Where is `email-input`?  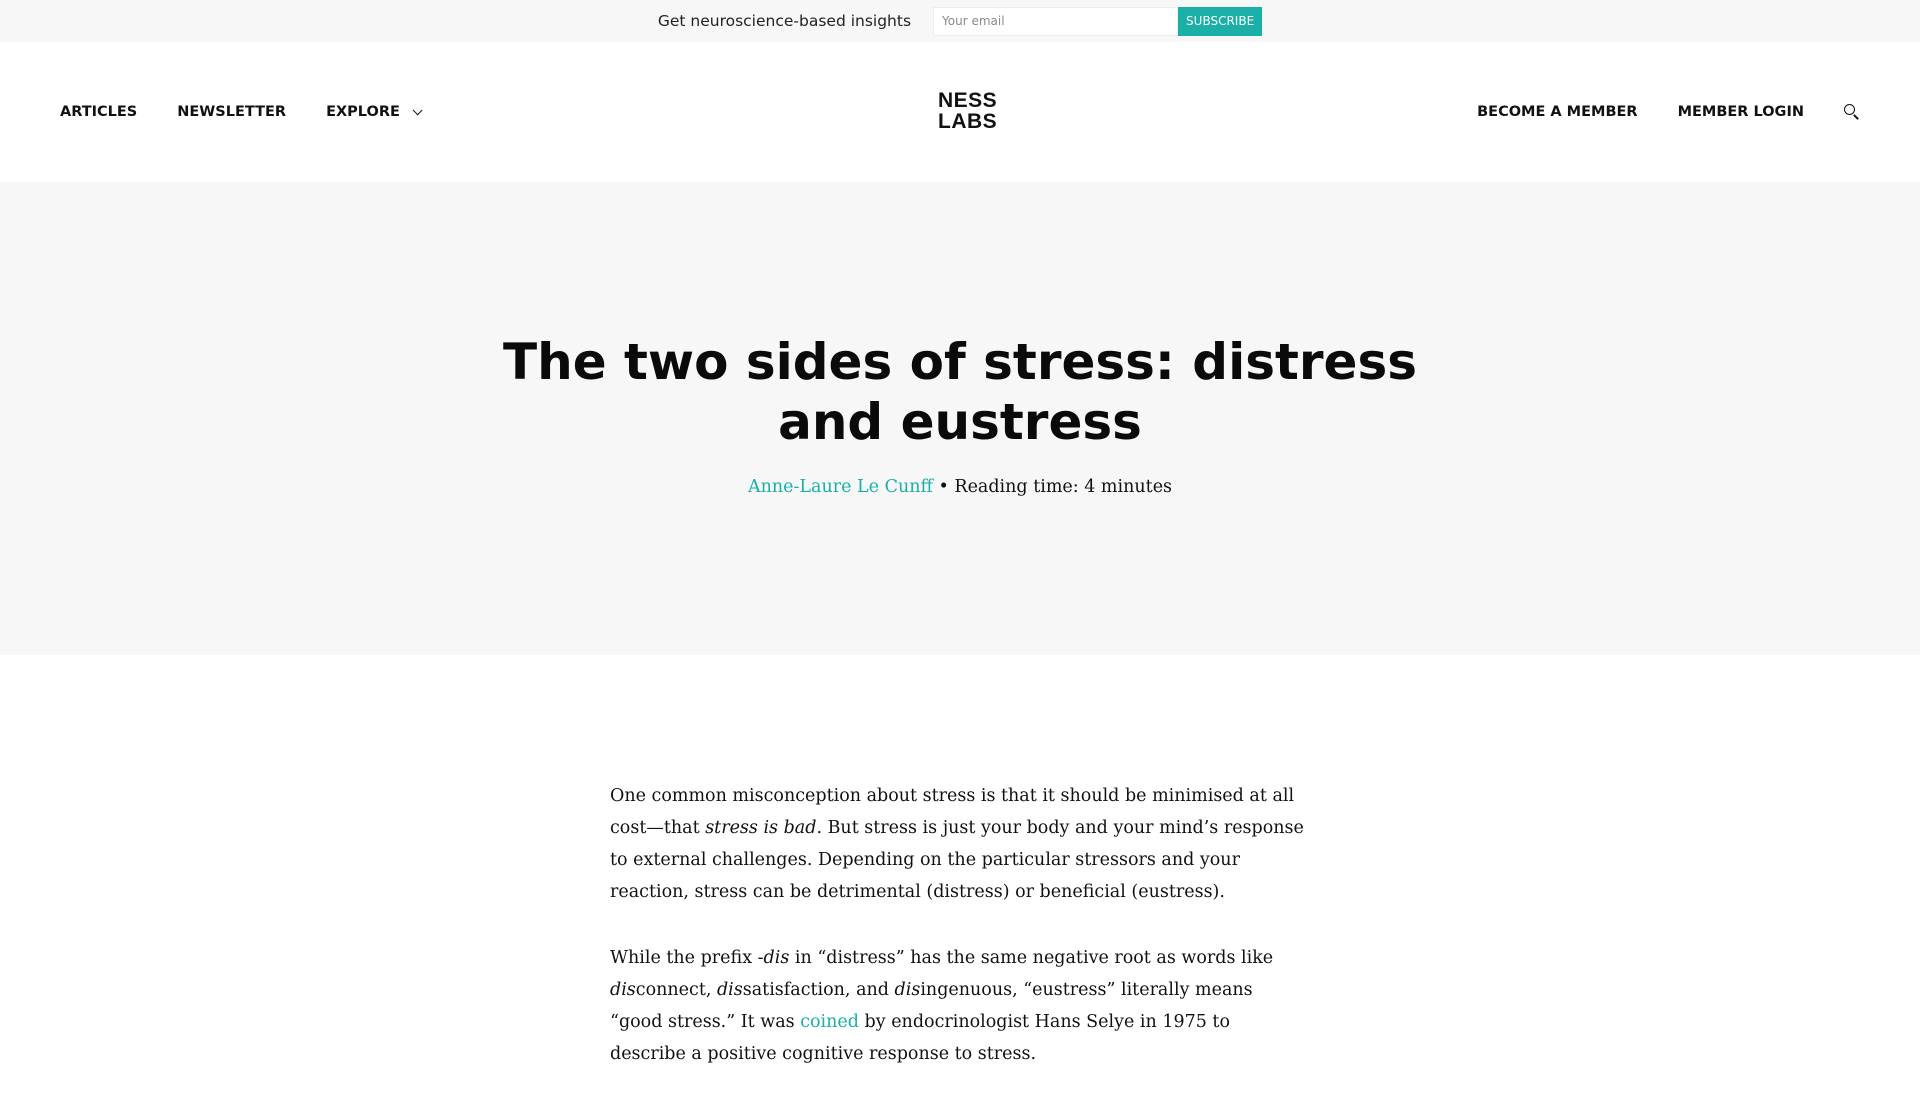
email-input is located at coordinates (1056, 21).